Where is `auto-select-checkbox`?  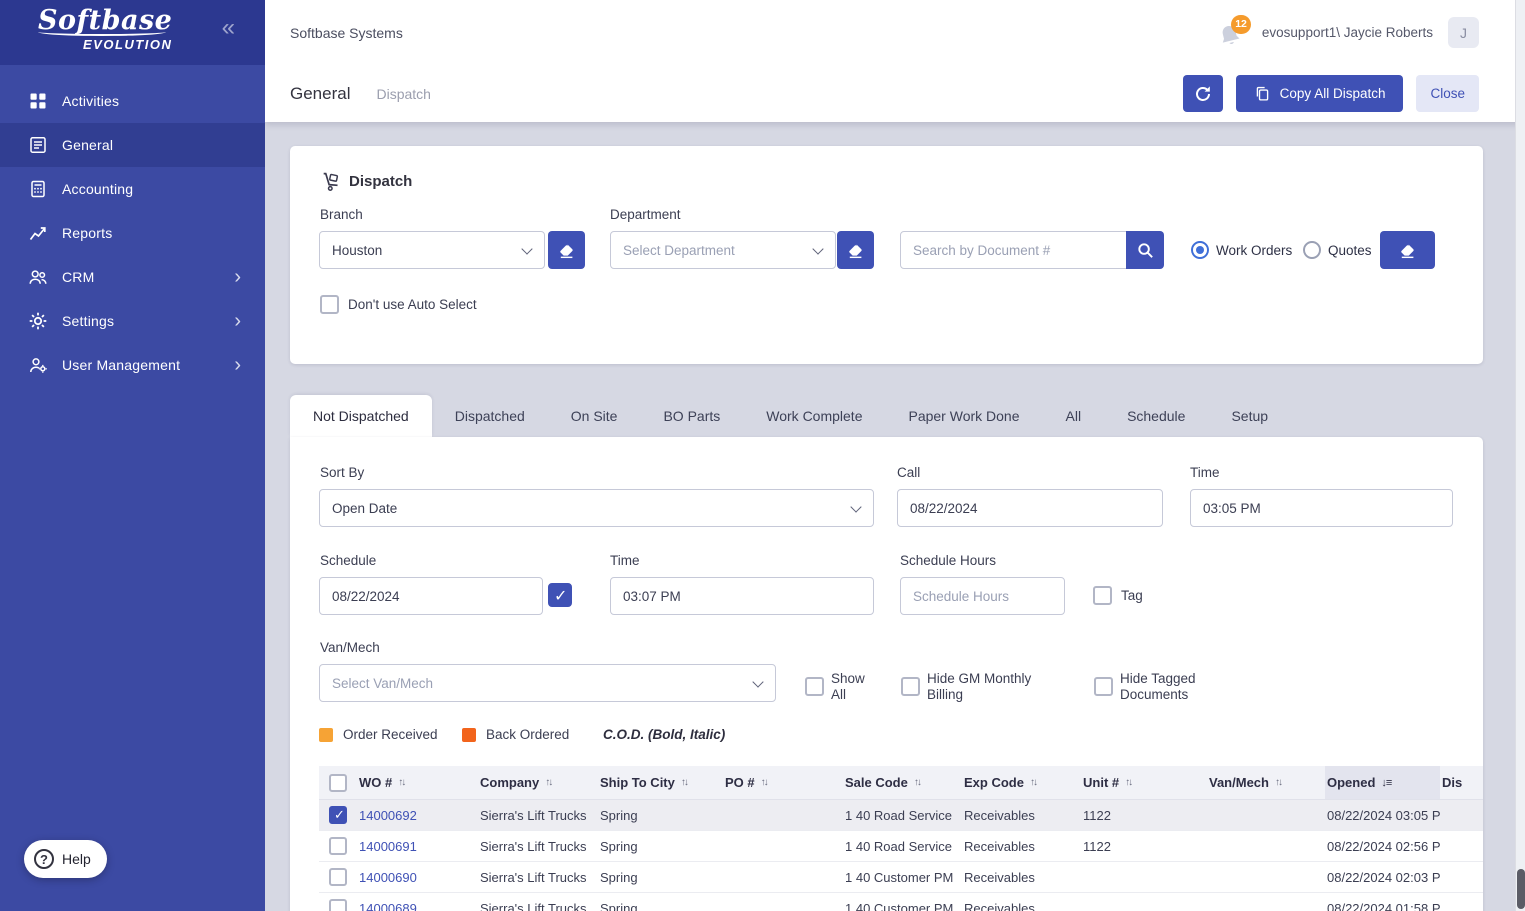
auto-select-checkbox is located at coordinates (329, 304).